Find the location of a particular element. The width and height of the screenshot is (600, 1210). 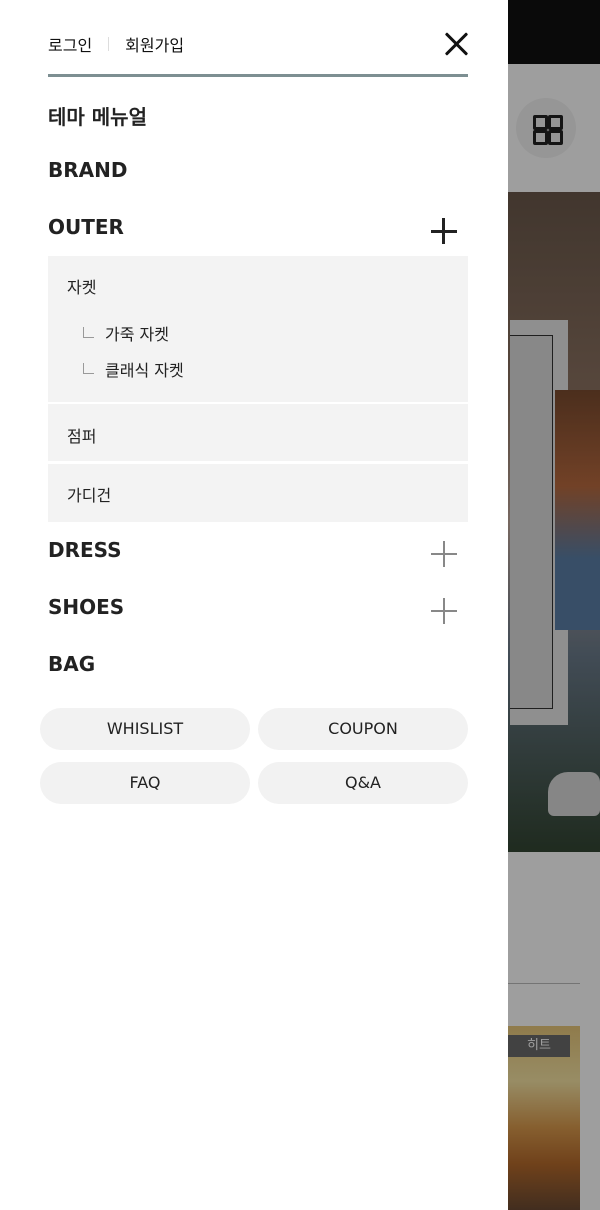

account-links: 로그인 회원가입 is located at coordinates (116, 44).